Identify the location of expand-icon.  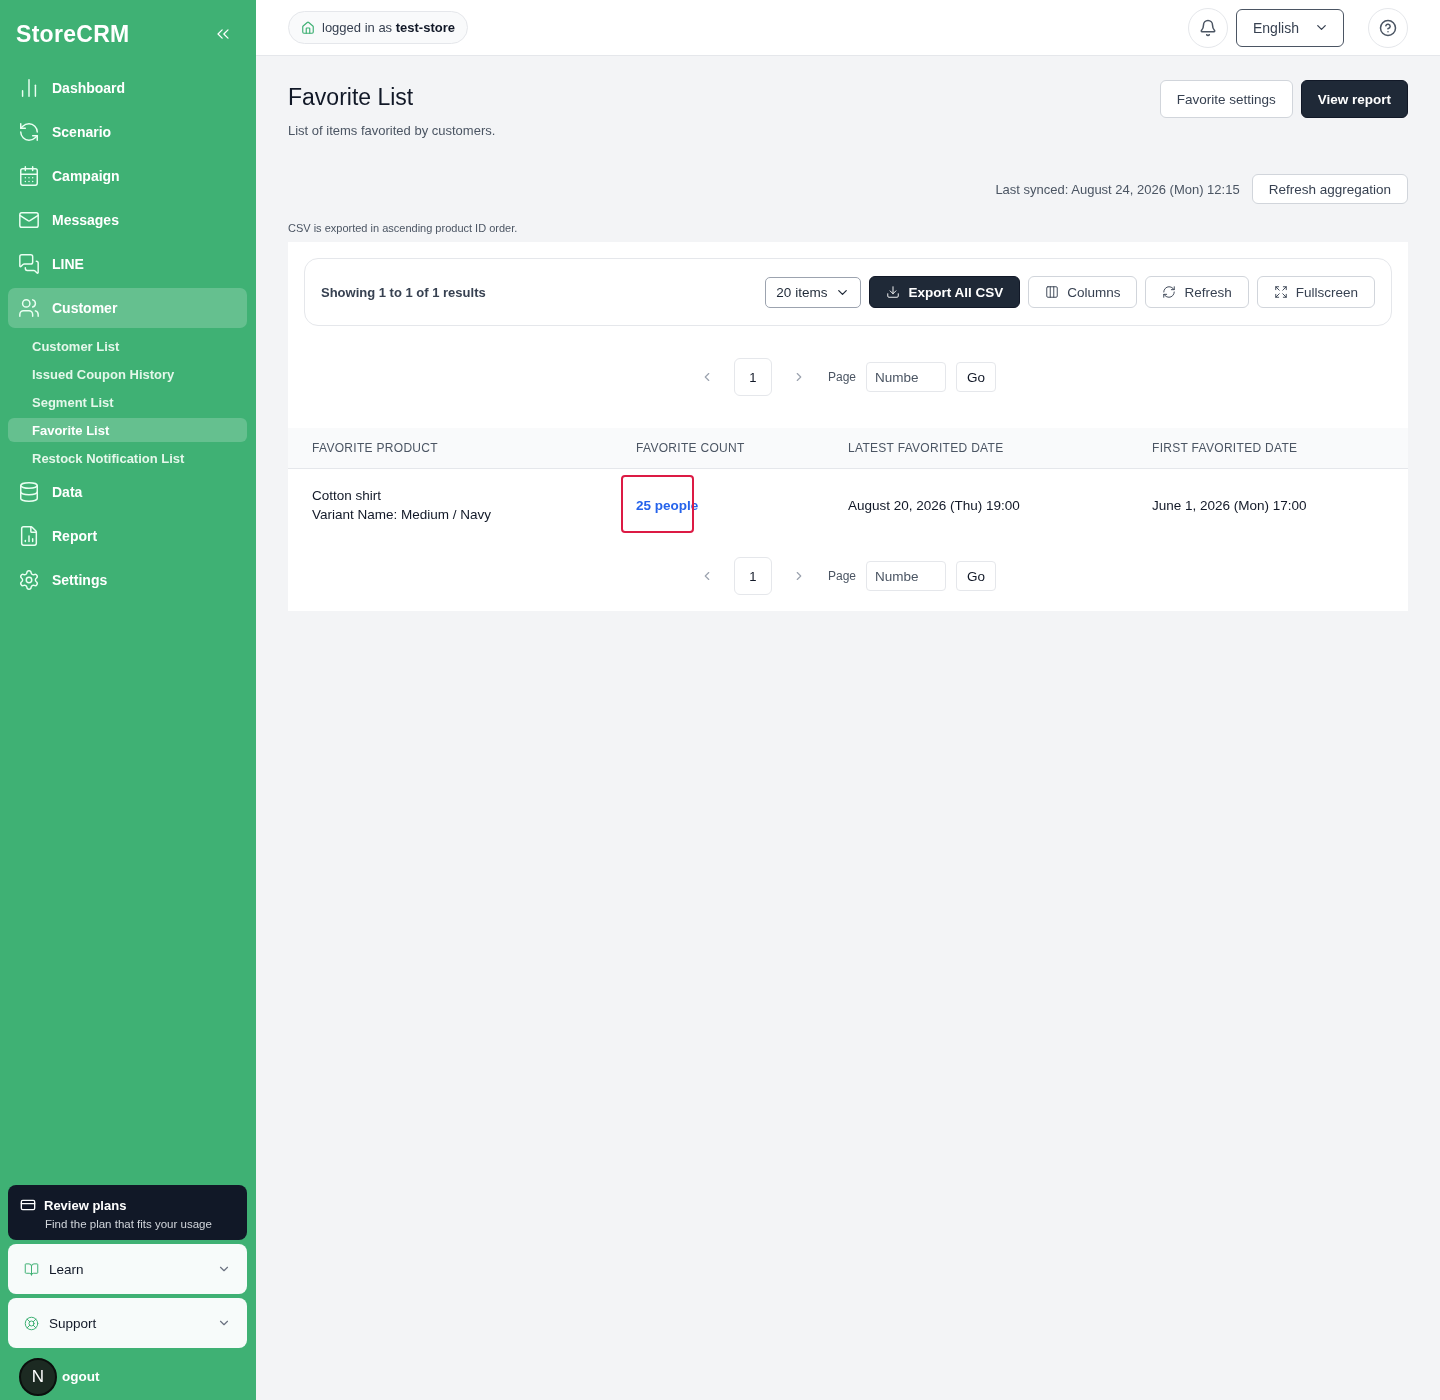
(1280, 292).